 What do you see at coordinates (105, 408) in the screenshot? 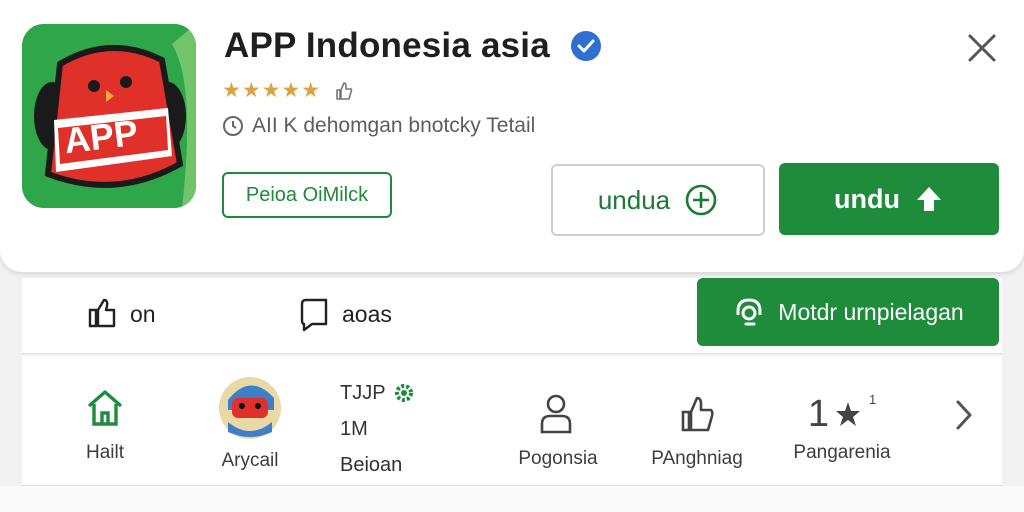
I see `home-icon` at bounding box center [105, 408].